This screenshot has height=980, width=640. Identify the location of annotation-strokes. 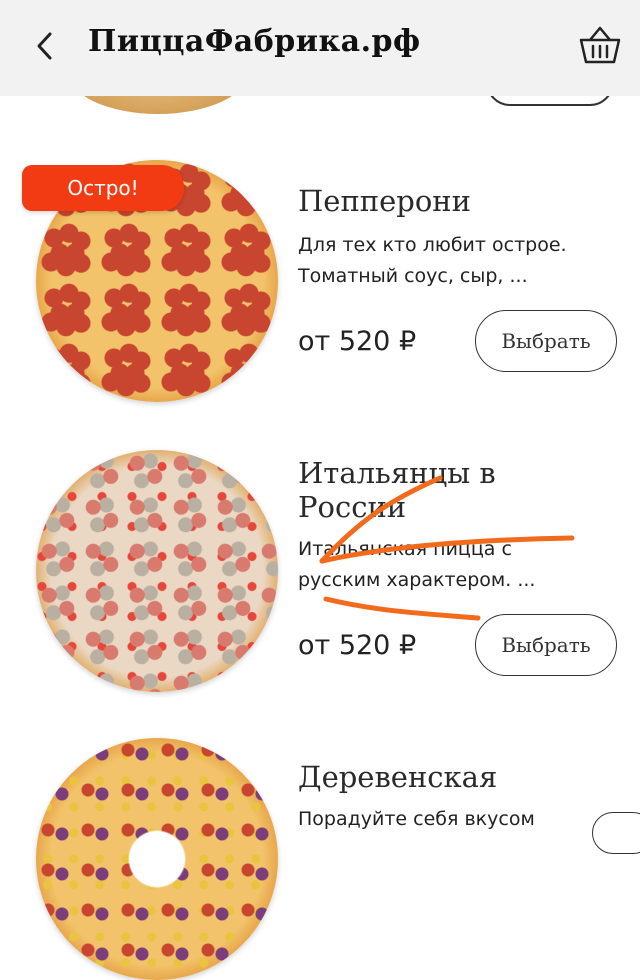
(447, 548).